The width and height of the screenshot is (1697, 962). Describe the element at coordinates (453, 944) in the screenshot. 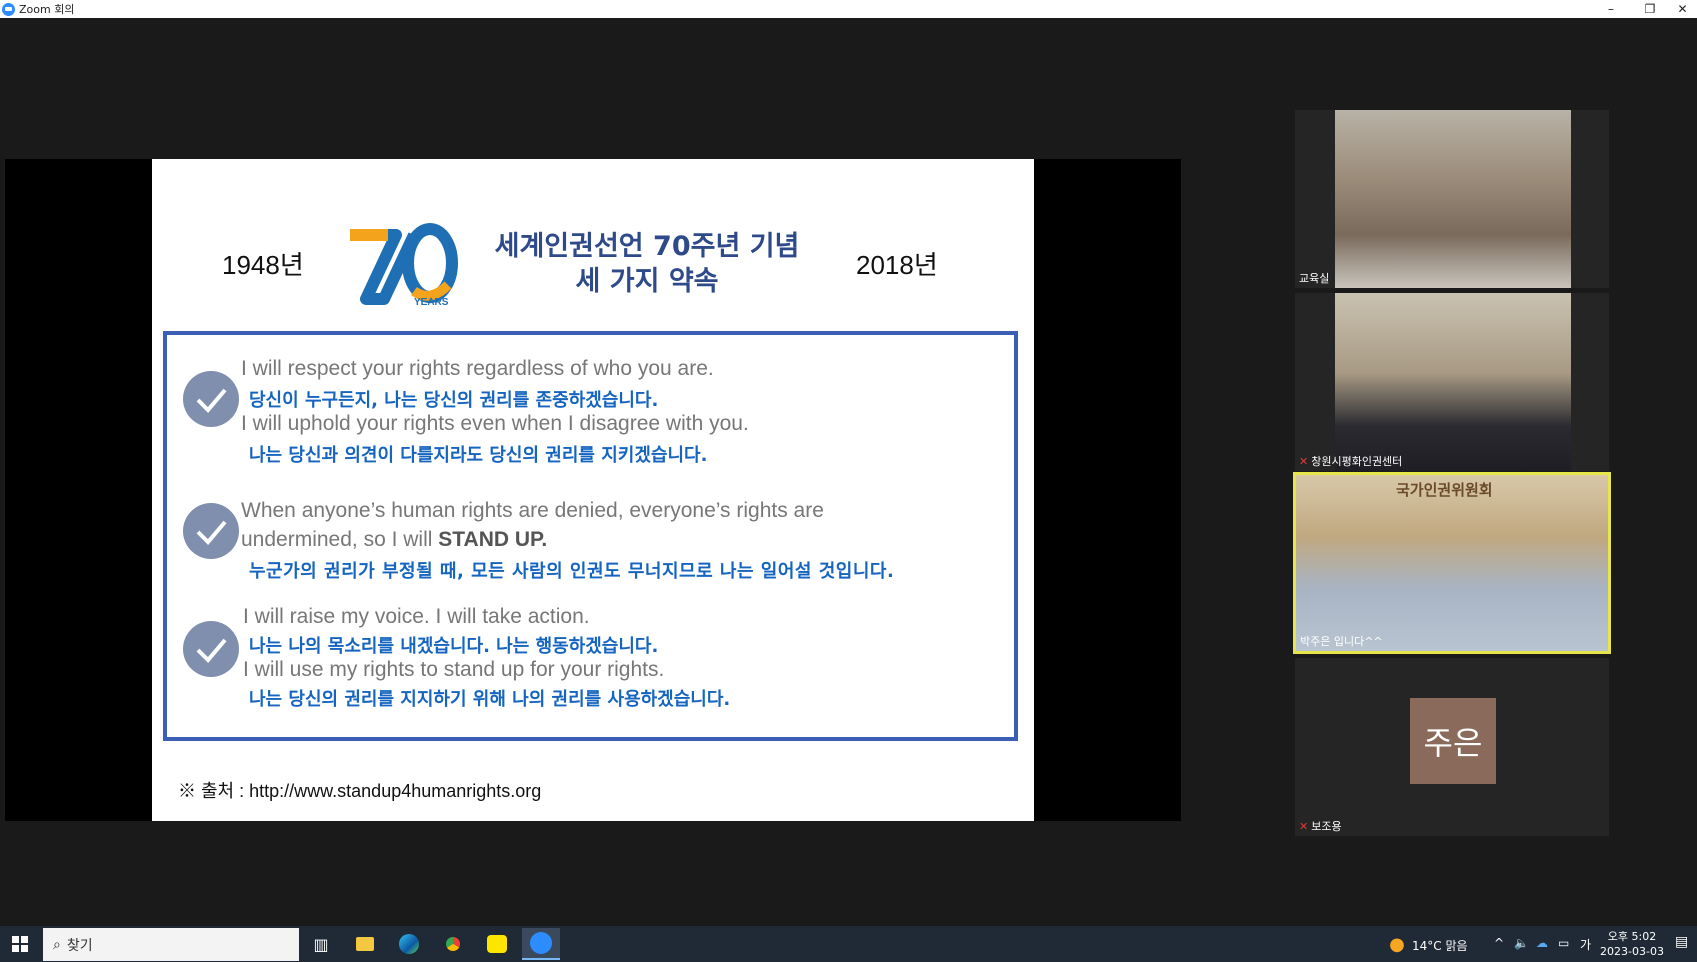

I see `chrome-browser-icon` at that location.